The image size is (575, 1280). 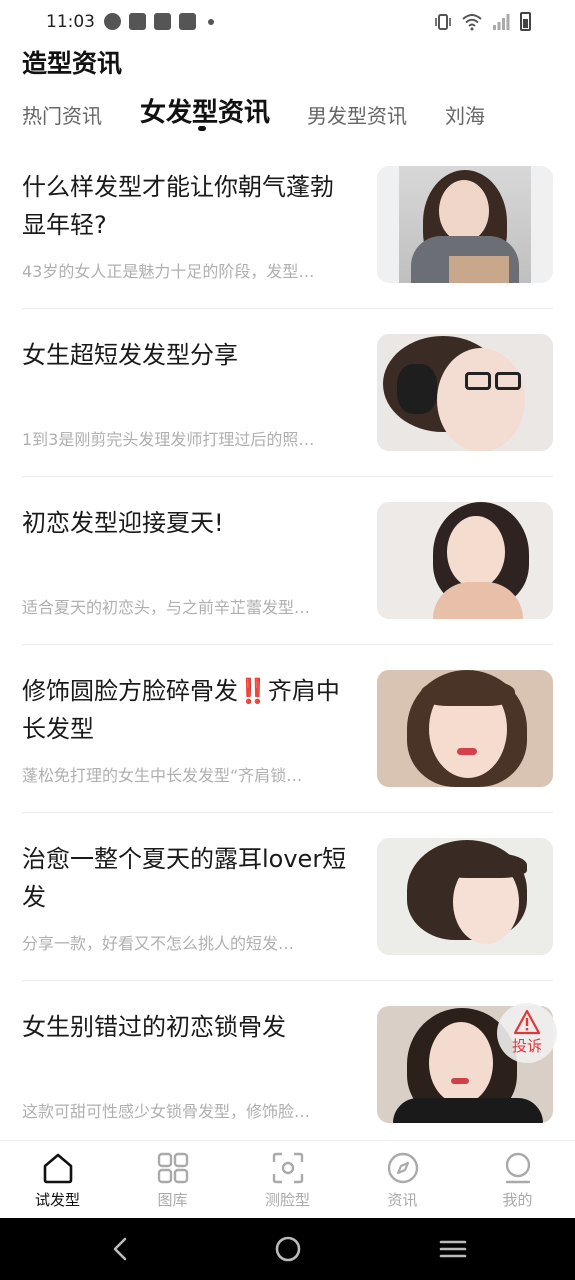 I want to click on article-title: 什么样发型才能让你朝气蓬勃显年轻?, so click(x=178, y=206).